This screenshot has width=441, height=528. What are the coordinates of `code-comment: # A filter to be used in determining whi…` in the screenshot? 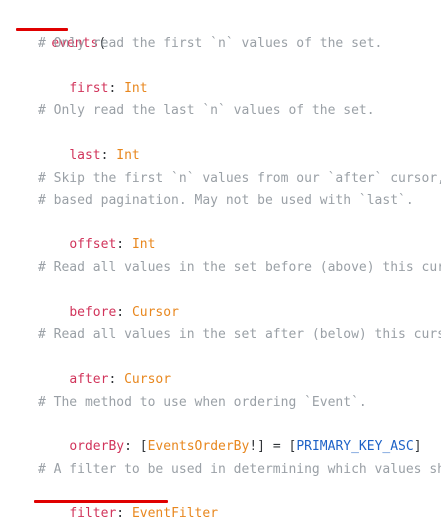 It's located at (239, 469).